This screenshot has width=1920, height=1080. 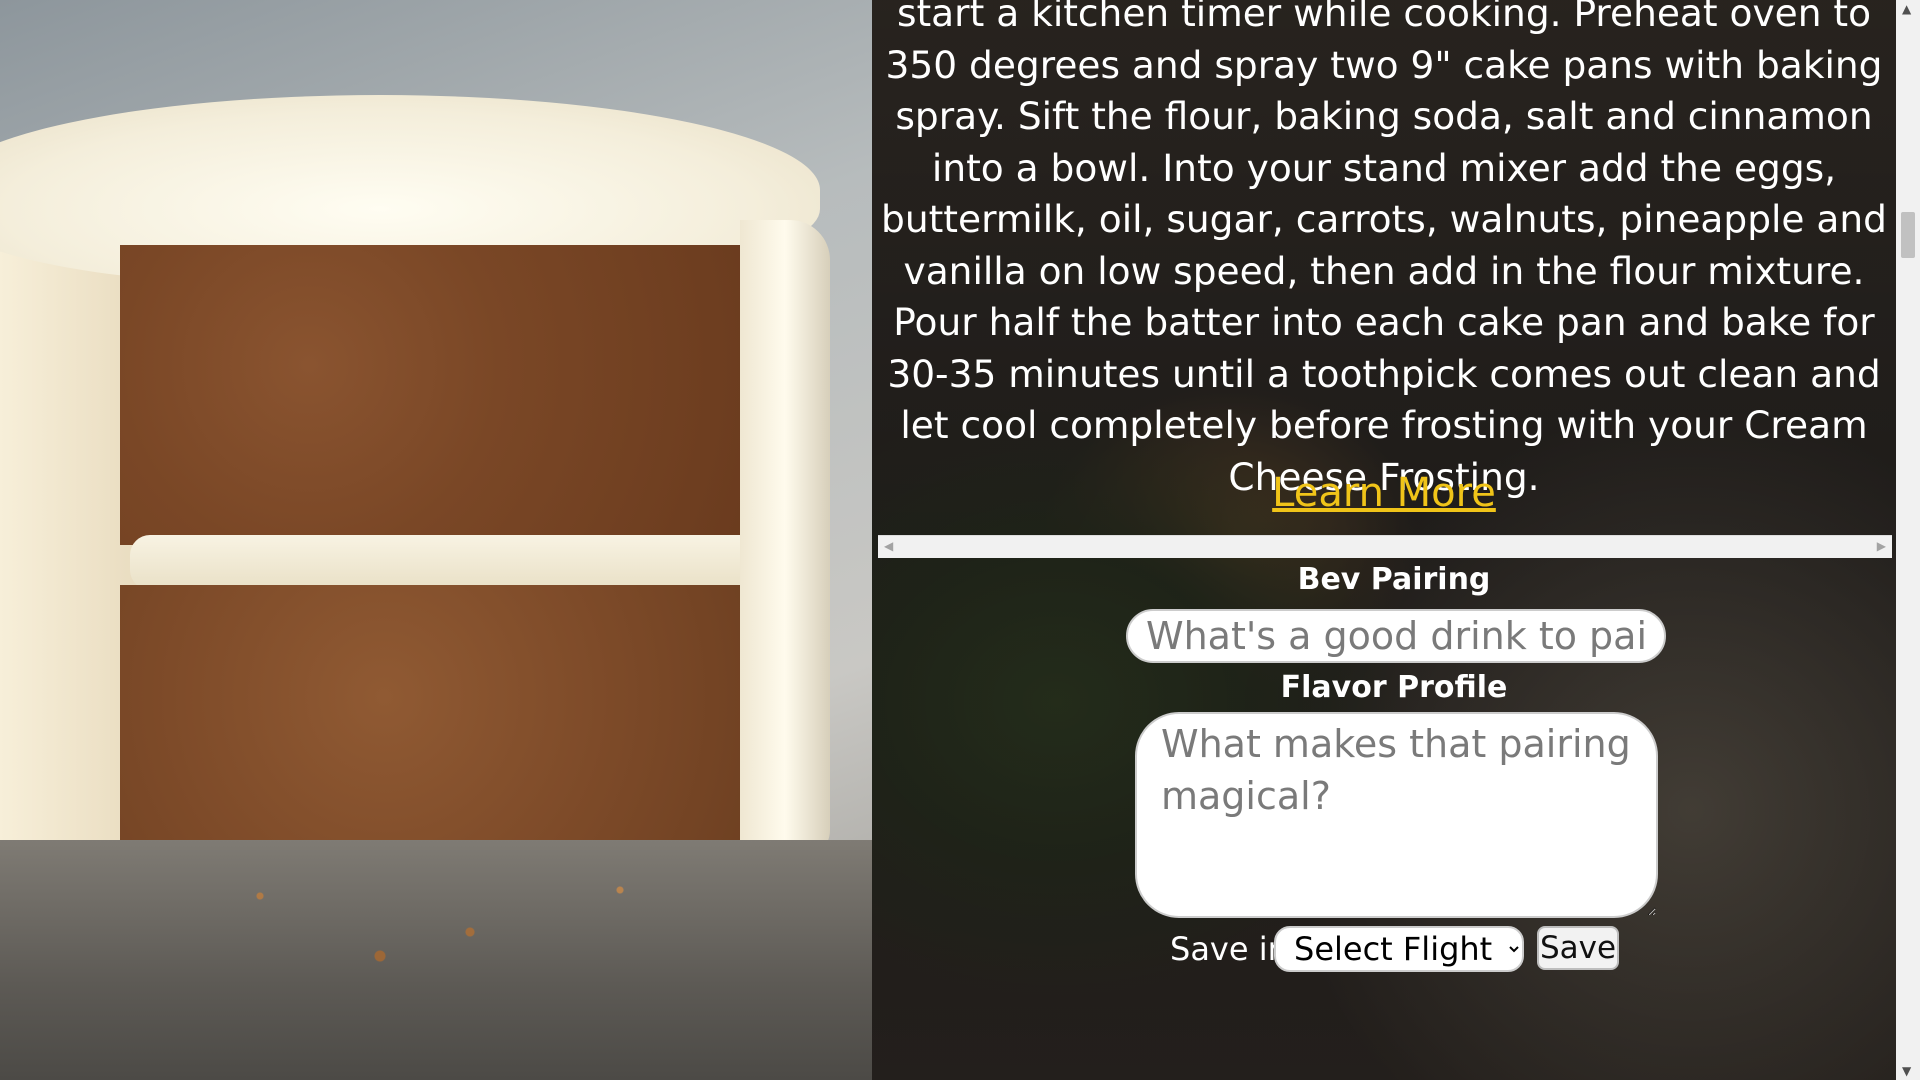 What do you see at coordinates (1578, 948) in the screenshot?
I see `save-button: Save` at bounding box center [1578, 948].